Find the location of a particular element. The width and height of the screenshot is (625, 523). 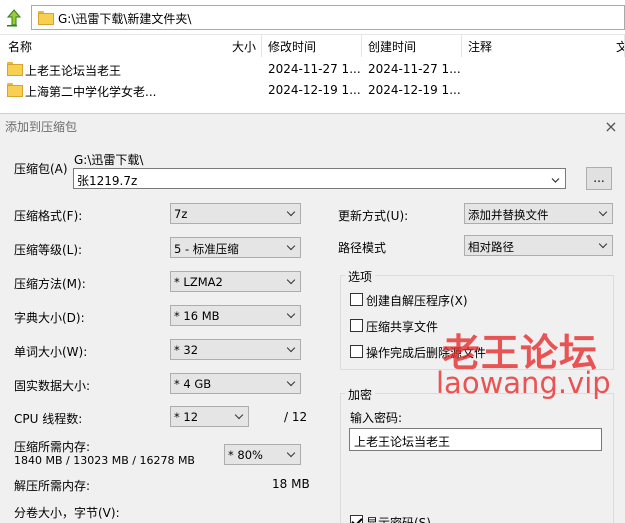

col-modified: 修改时间 is located at coordinates (292, 46).